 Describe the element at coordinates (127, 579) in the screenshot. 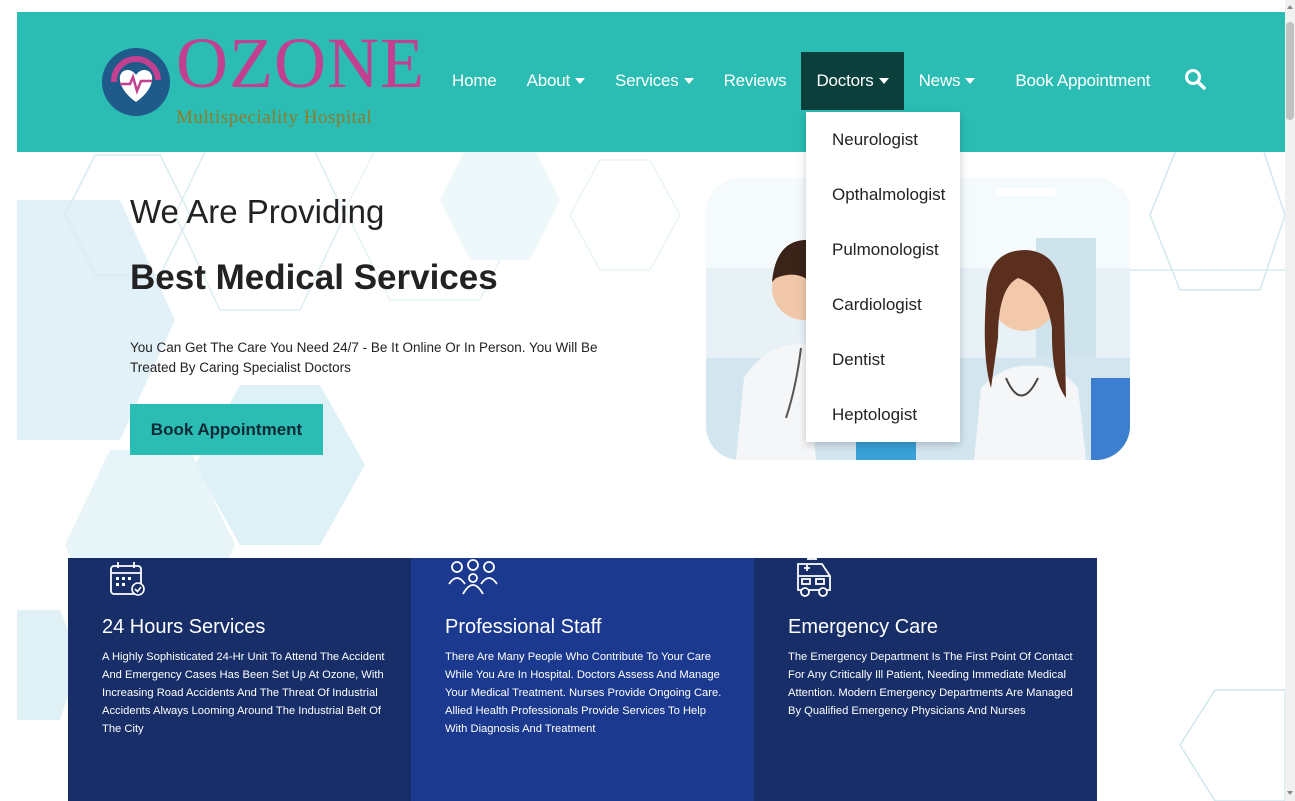

I see `calendar-icon` at that location.